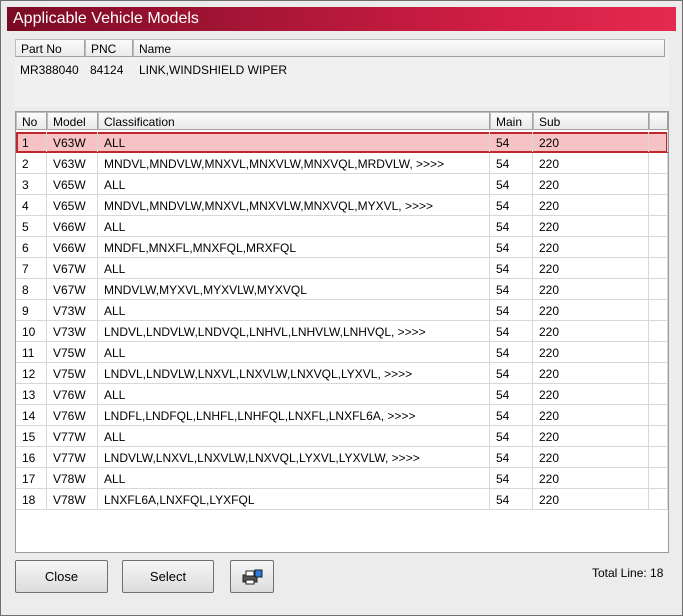  Describe the element at coordinates (168, 576) in the screenshot. I see `select-button: Select` at that location.